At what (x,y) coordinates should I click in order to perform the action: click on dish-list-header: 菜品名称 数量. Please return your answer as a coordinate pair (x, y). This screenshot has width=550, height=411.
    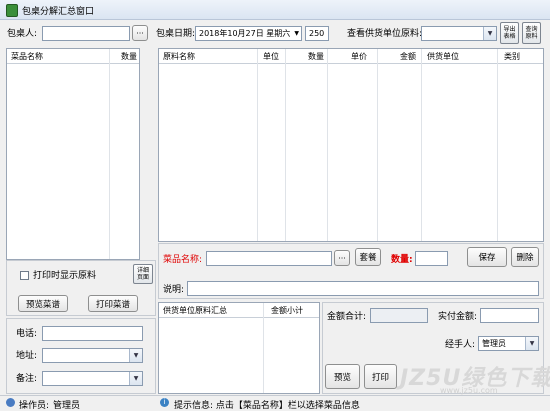
    Looking at the image, I should click on (73, 56).